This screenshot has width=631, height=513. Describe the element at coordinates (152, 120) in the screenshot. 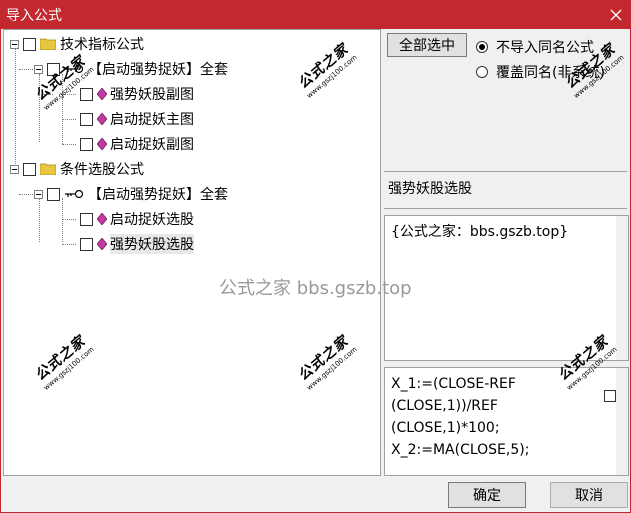

I see `tree-node-label: 启动捉妖主图` at that location.